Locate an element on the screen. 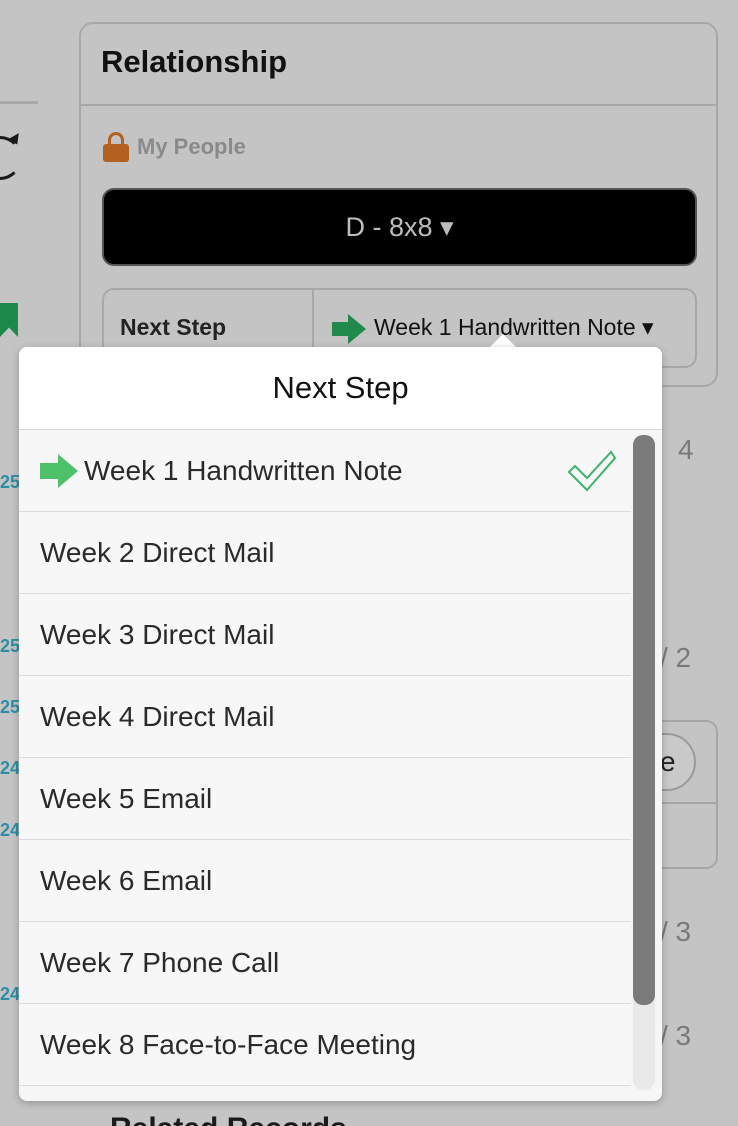  list-item-week-1: Week 1 Handwritten Note is located at coordinates (325, 471).